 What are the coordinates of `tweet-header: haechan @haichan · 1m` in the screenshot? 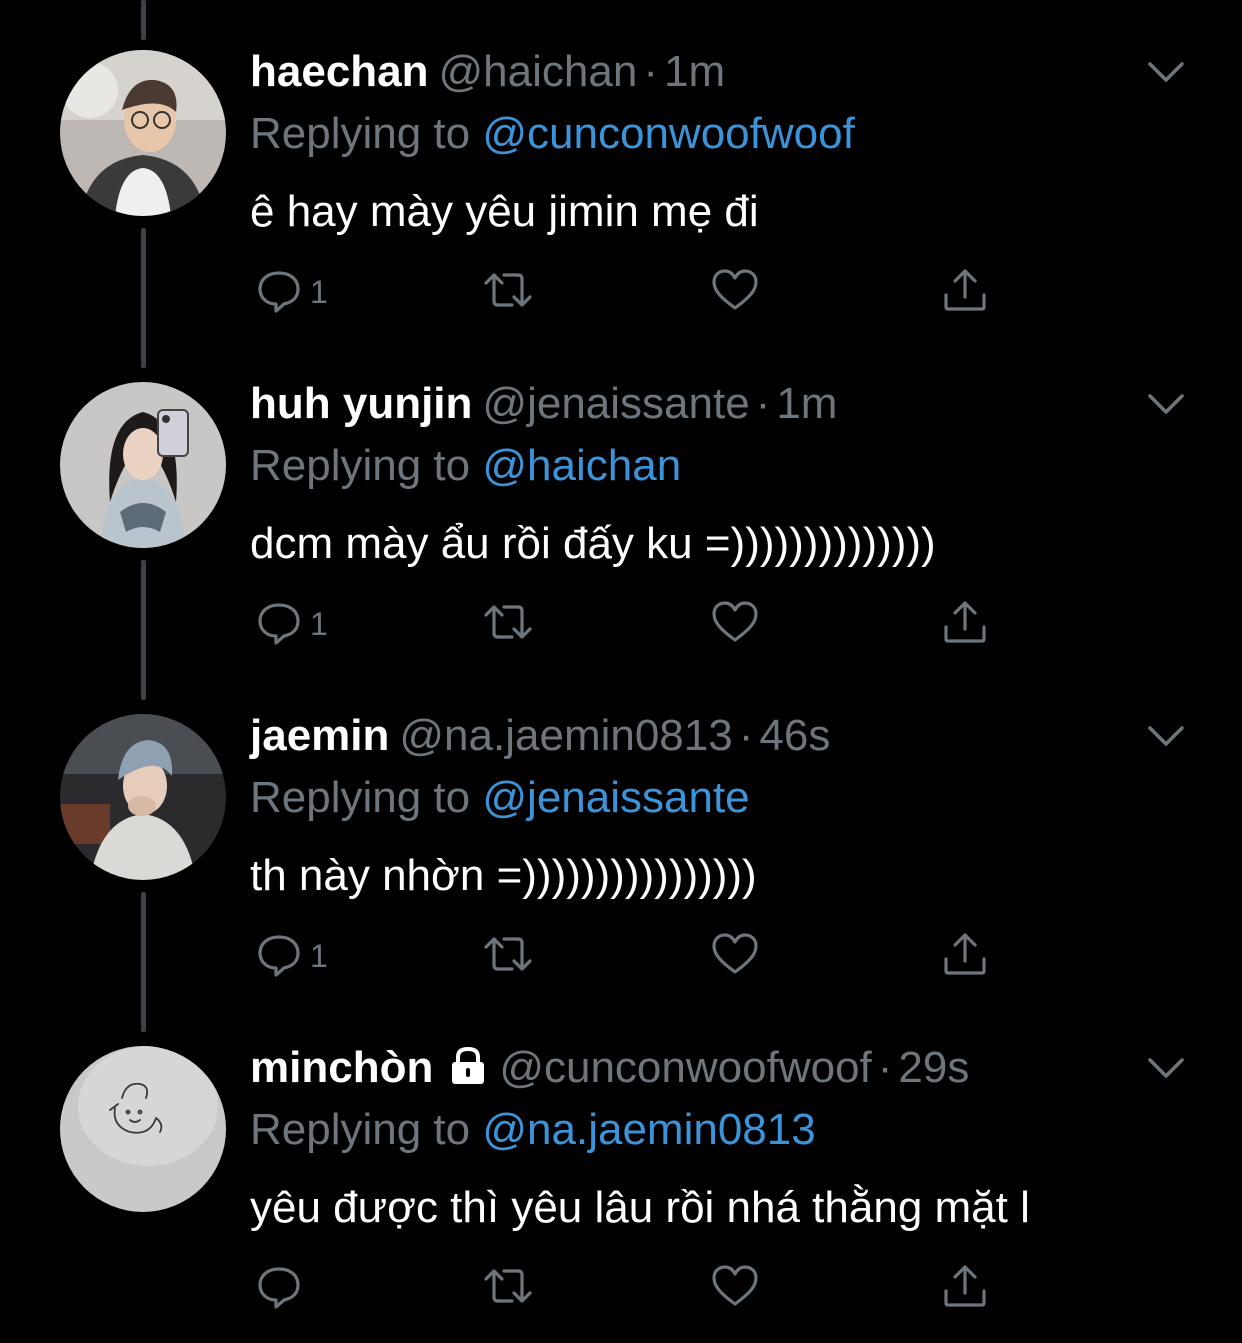 It's located at (487, 72).